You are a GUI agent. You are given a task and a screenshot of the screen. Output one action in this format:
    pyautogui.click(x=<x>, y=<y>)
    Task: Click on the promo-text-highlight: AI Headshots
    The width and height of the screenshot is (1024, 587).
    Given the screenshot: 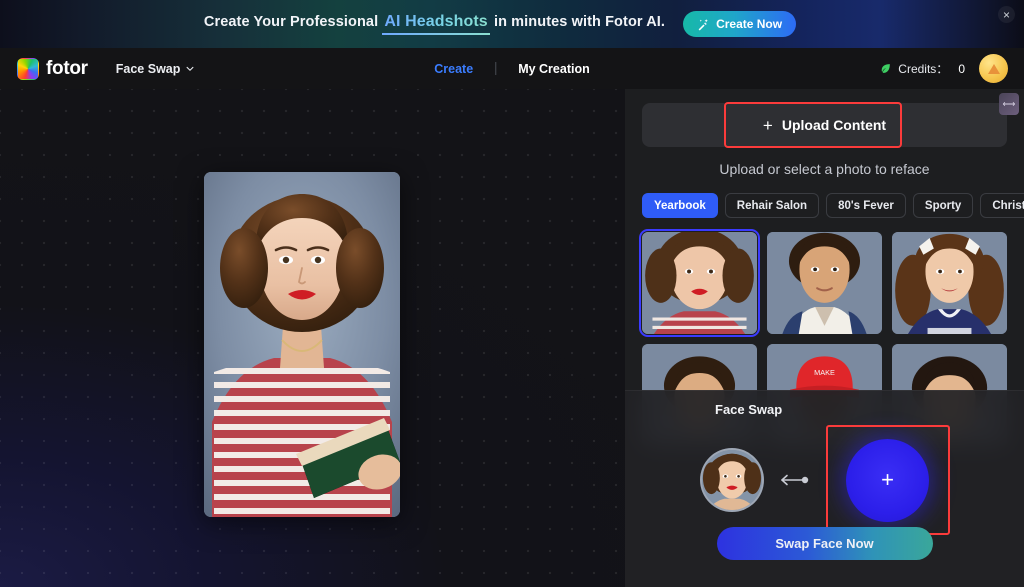 What is the action you would take?
    pyautogui.click(x=436, y=24)
    